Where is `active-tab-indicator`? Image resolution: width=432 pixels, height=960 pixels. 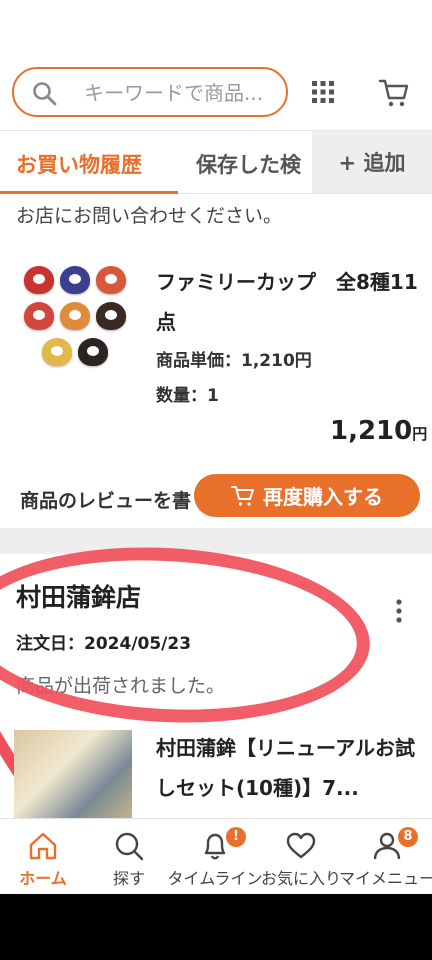 active-tab-indicator is located at coordinates (89, 192).